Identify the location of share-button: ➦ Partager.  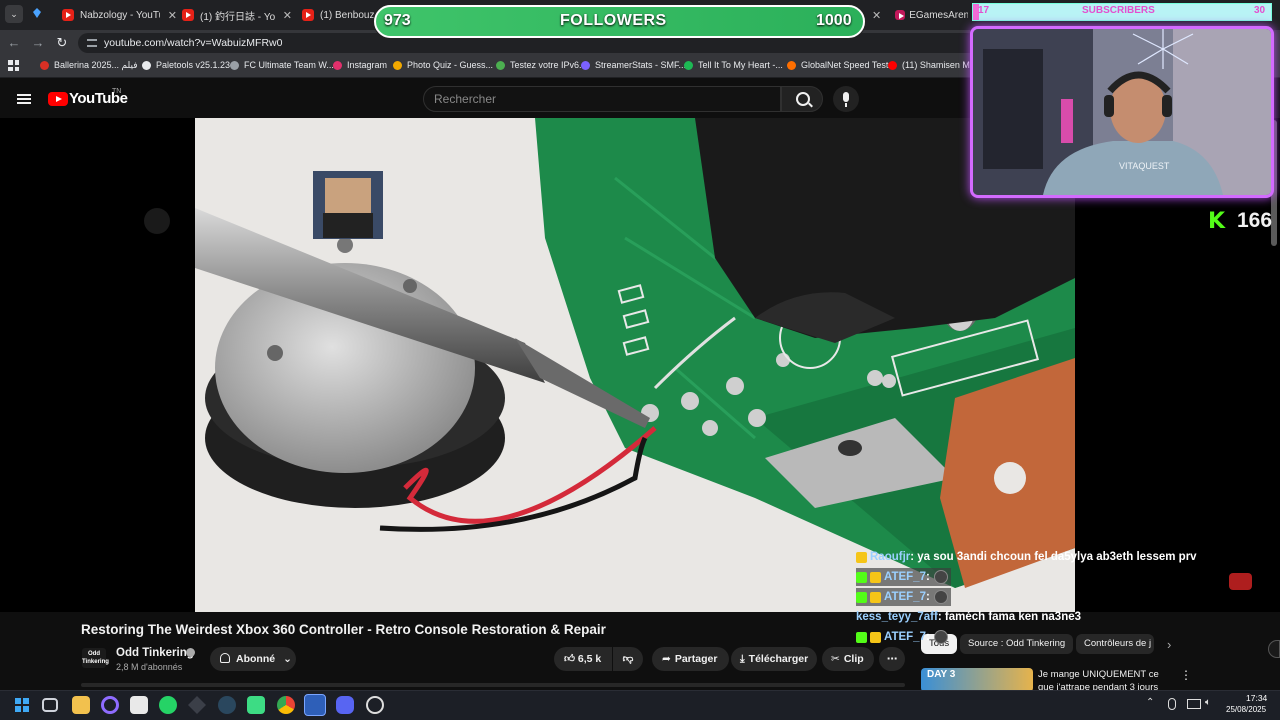
(690, 659).